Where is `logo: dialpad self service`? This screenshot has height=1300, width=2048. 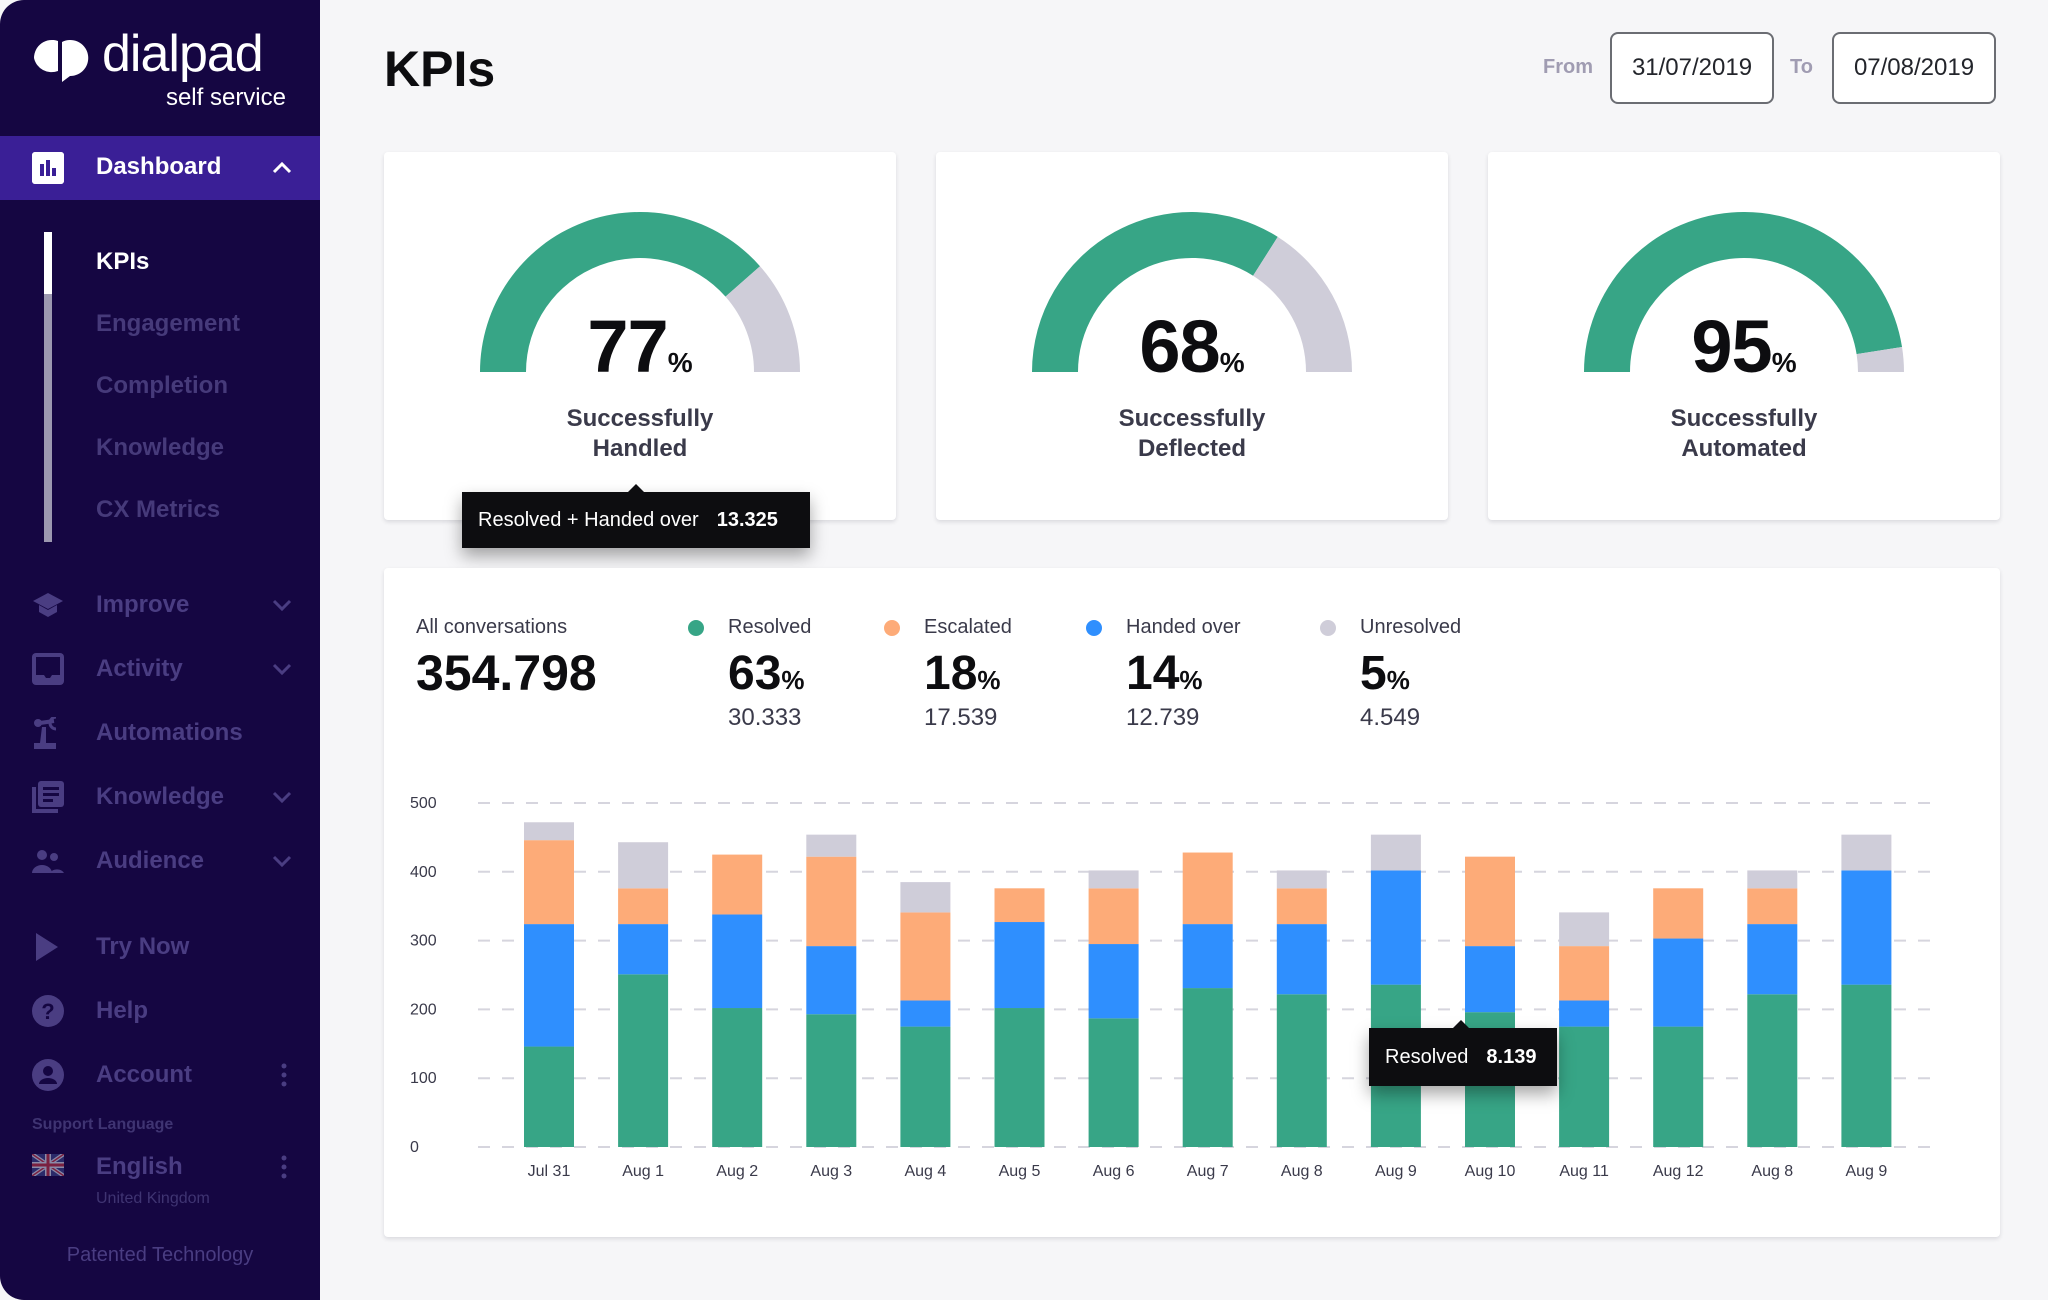 logo: dialpad self service is located at coordinates (160, 71).